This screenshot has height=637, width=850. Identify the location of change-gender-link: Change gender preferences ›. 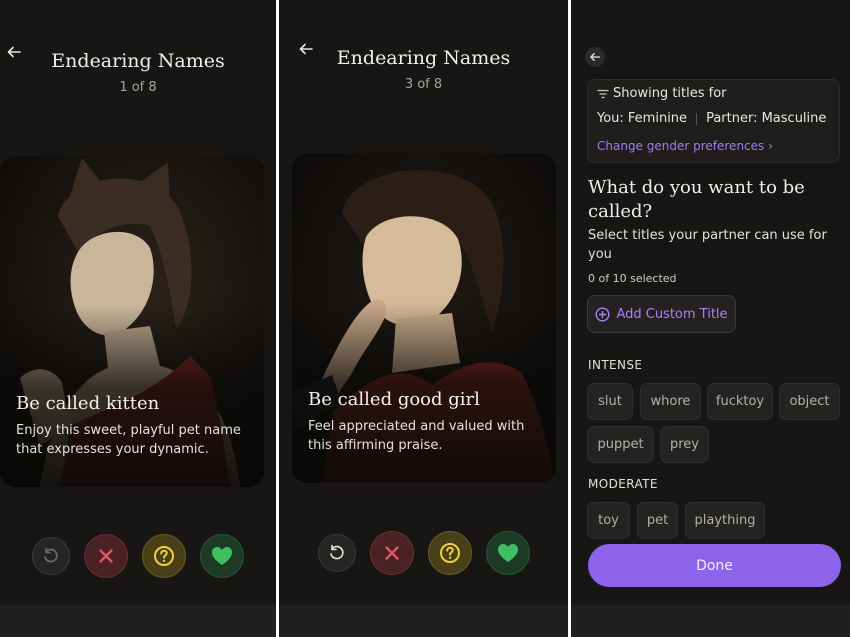
(685, 146).